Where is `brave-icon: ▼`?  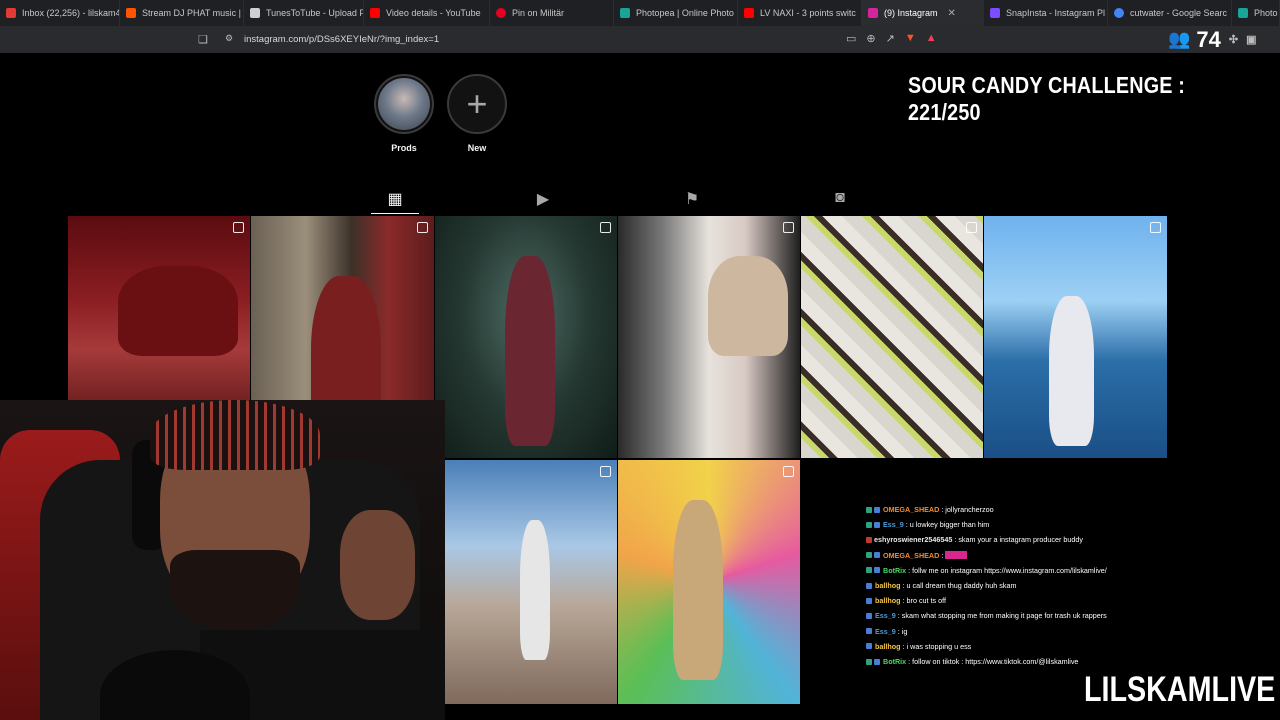
brave-icon: ▼ is located at coordinates (910, 38).